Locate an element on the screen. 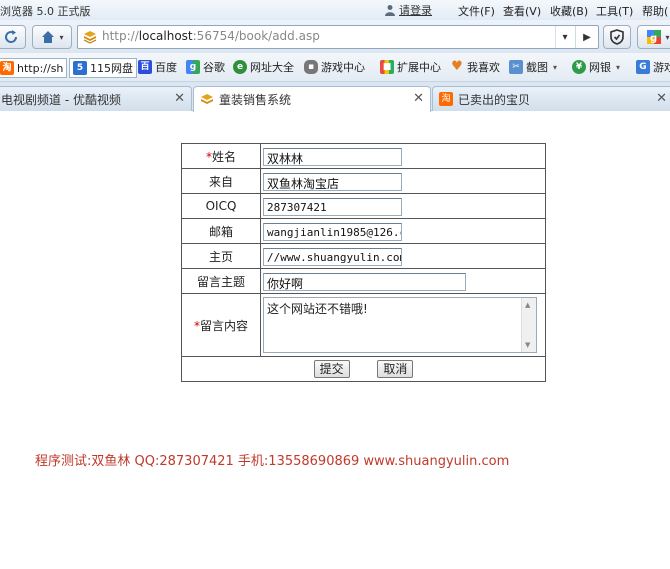  form-row-oicq: OICQ 287307421 is located at coordinates (363, 206).